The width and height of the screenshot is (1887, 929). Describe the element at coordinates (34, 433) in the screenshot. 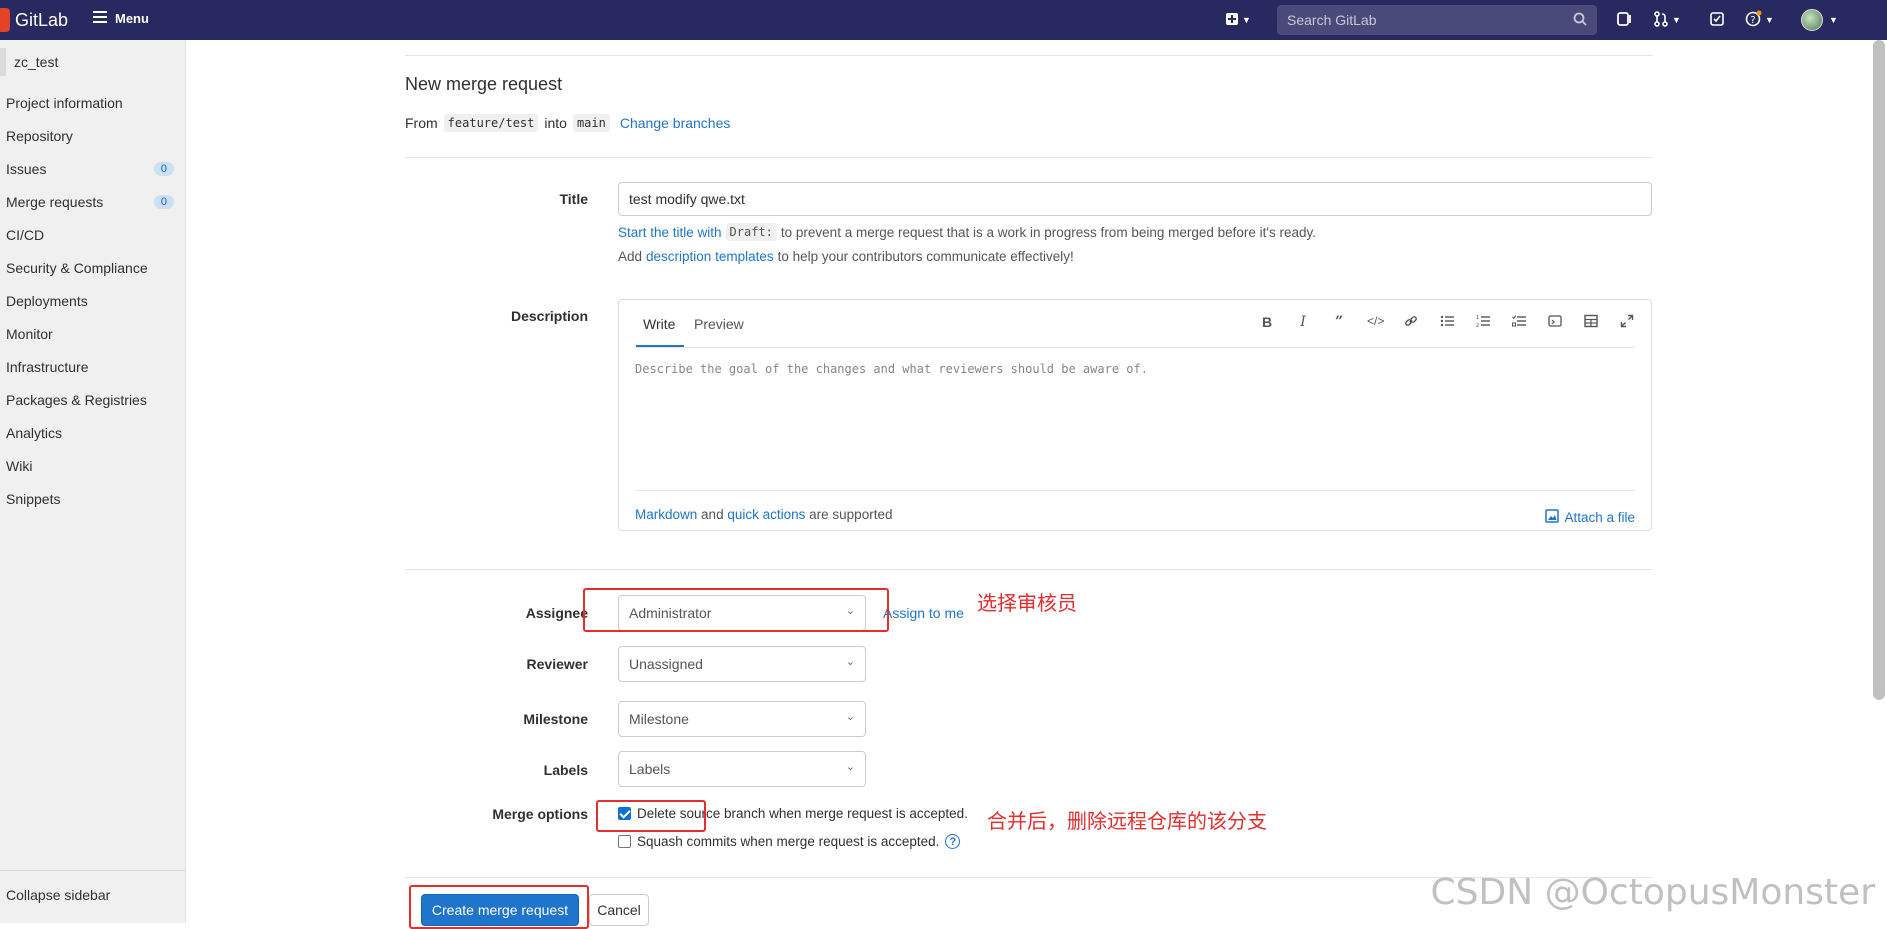

I see `sidebar-item-label: Analytics` at that location.